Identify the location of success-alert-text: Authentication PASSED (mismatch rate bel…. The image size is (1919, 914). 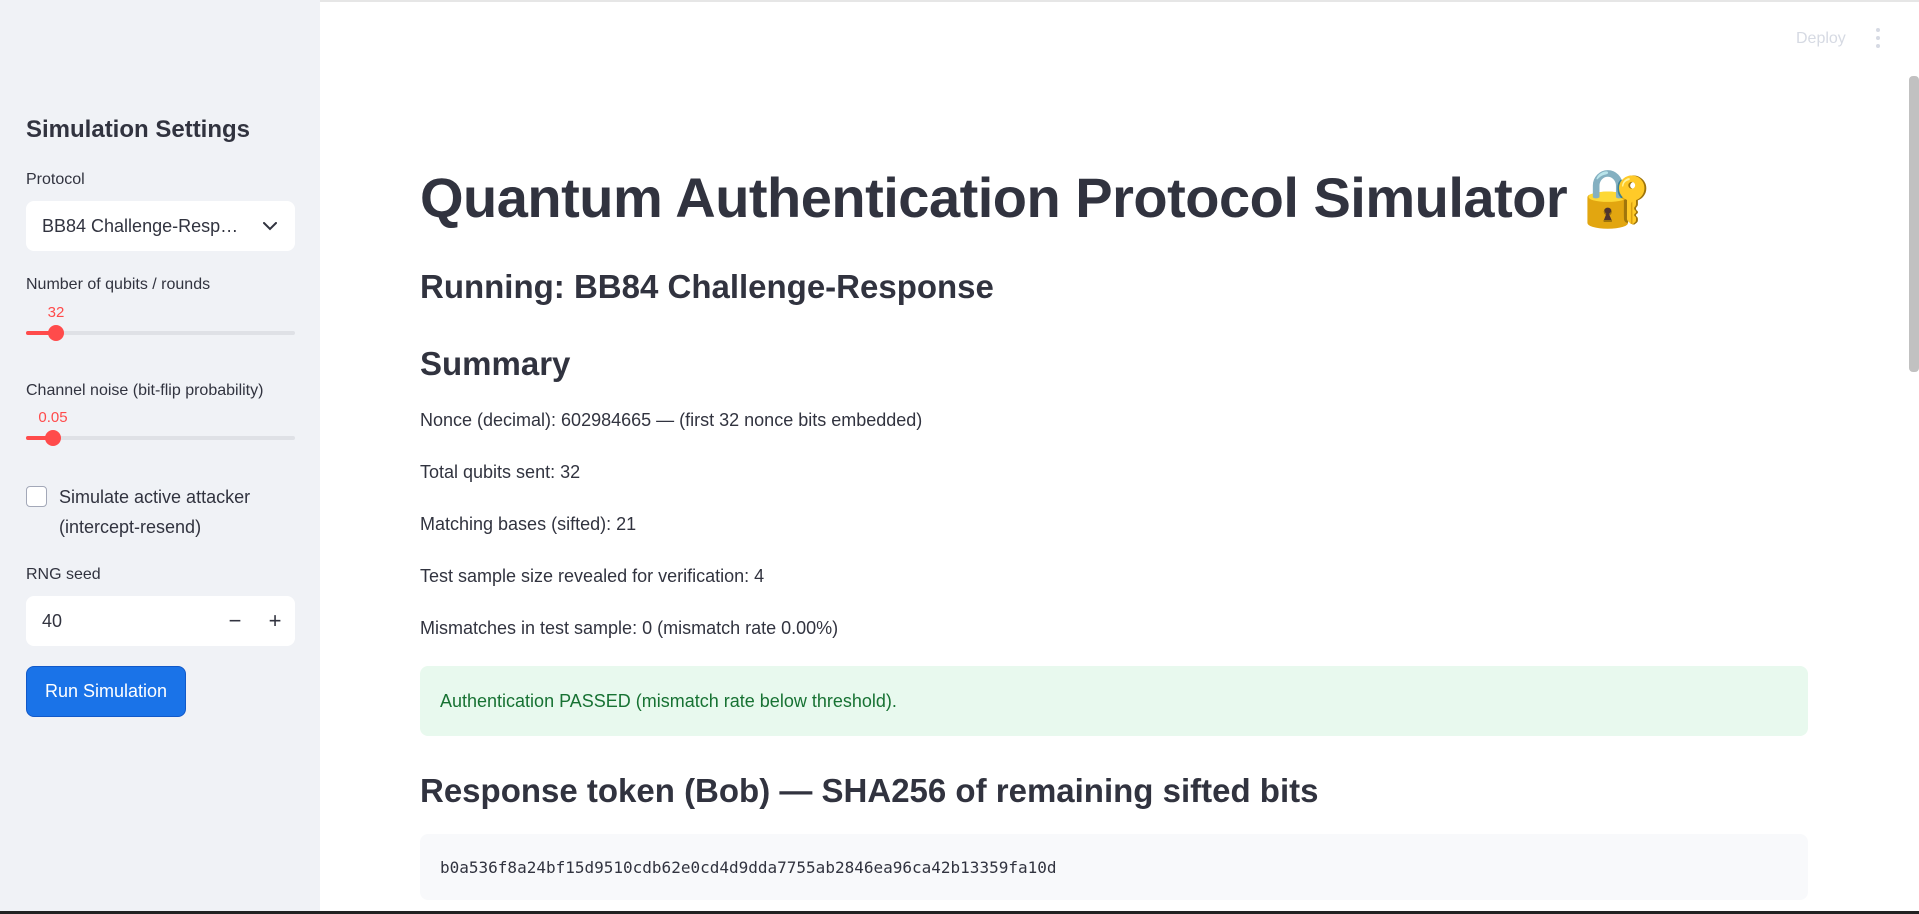
(668, 700).